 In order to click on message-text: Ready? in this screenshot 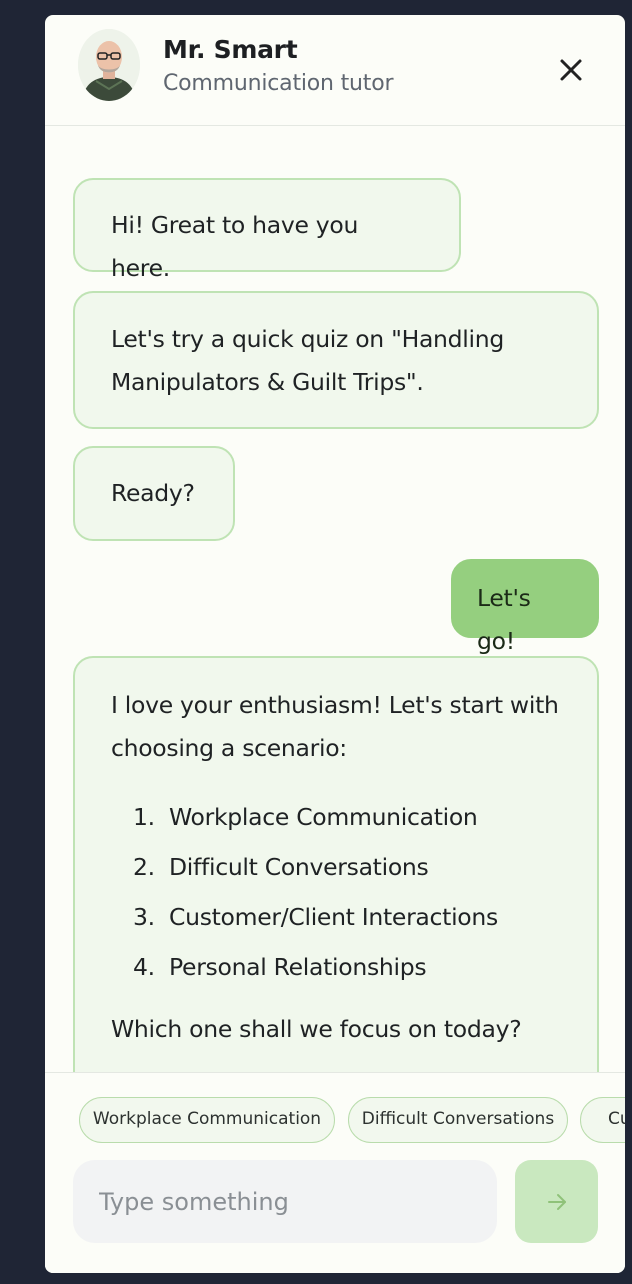, I will do `click(153, 493)`.